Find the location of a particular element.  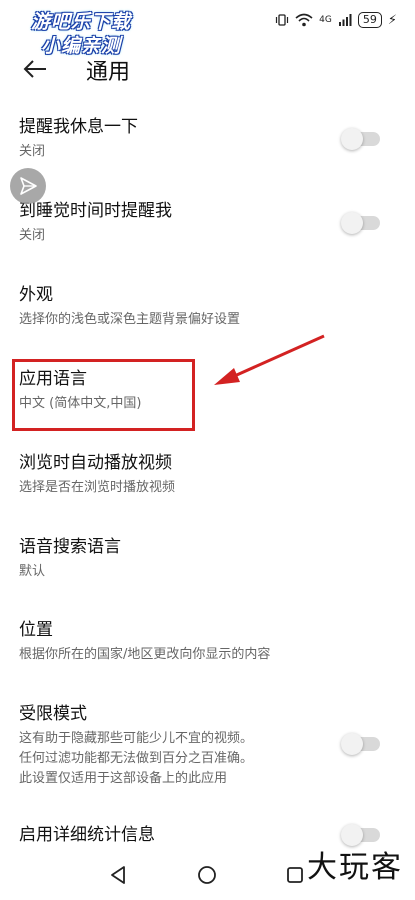

setting-location: 位置 根据你所在的国家/地区更改向你显示的内容 is located at coordinates (207, 642).